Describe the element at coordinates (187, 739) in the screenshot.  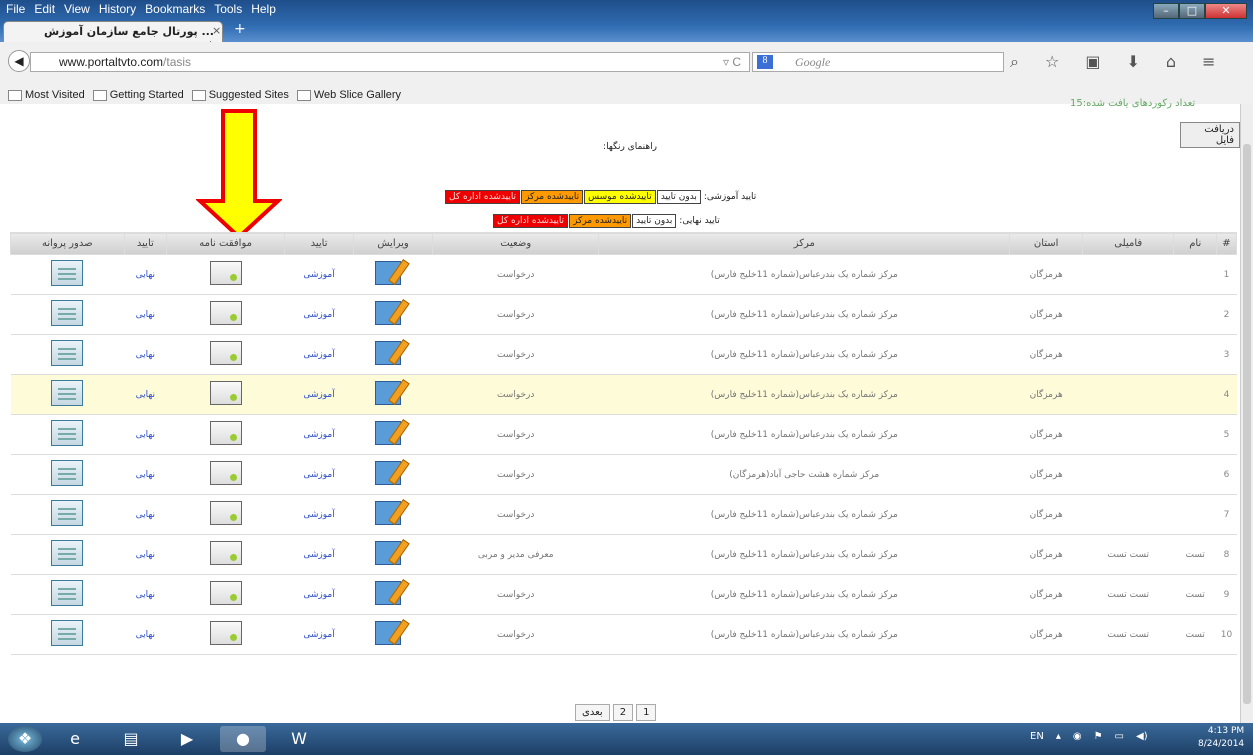
I see `media-player-icon: ▶` at that location.